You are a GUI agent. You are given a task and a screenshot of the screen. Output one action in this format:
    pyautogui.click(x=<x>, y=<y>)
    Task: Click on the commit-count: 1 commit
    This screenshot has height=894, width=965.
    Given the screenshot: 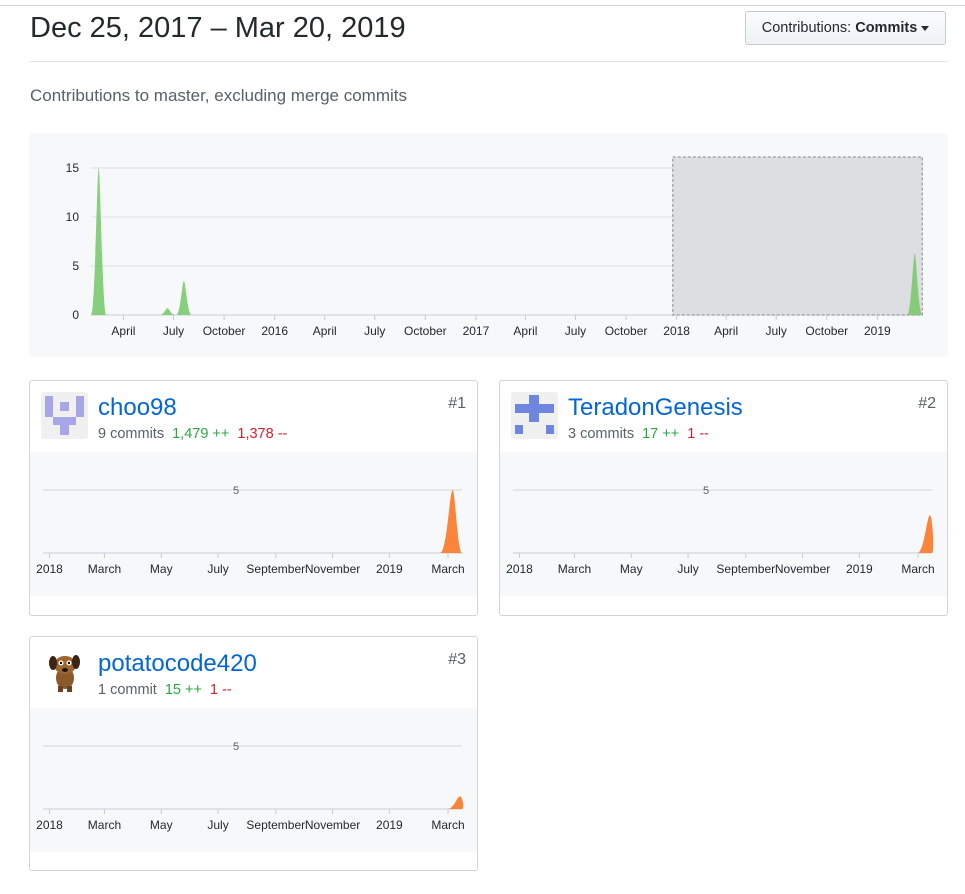 What is the action you would take?
    pyautogui.click(x=127, y=690)
    